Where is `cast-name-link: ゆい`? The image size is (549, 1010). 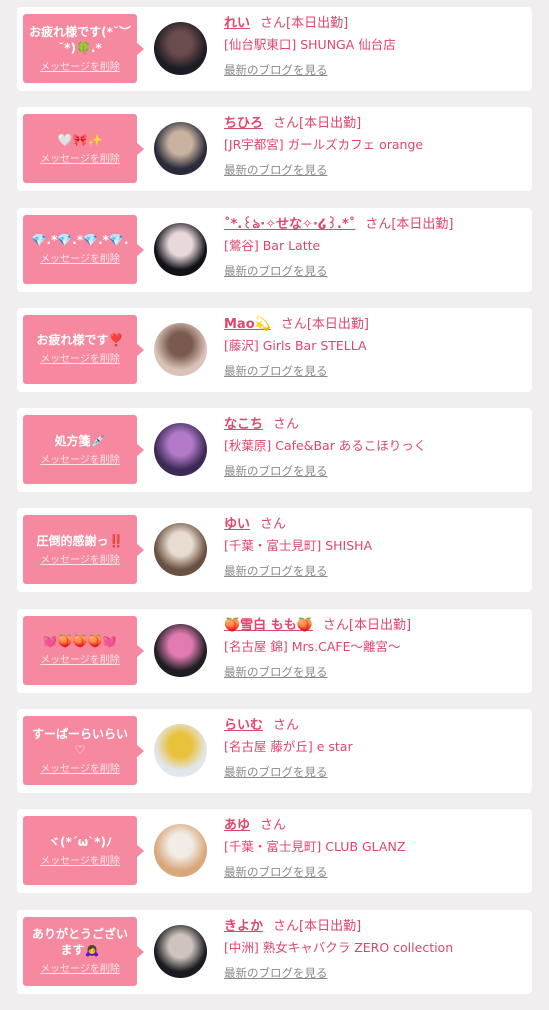
cast-name-link: ゆい is located at coordinates (237, 524).